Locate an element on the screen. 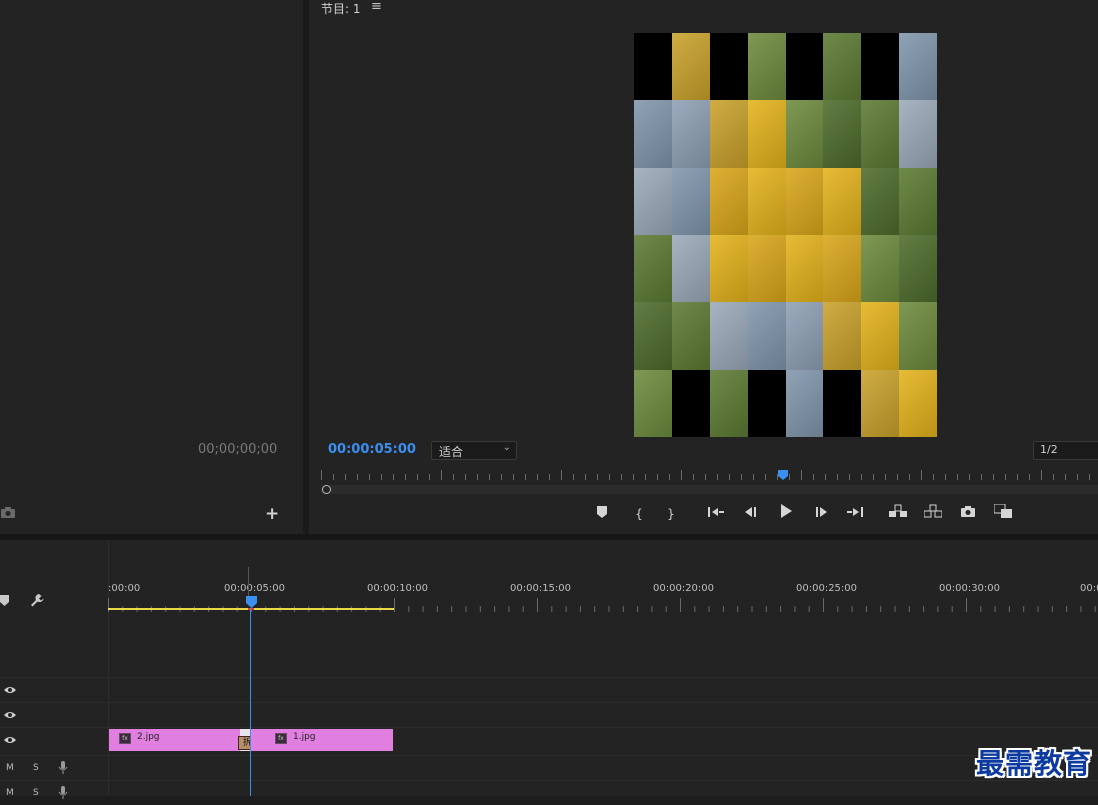 Image resolution: width=1098 pixels, height=805 pixels. timeline-clip: fx 2.jpg 拆分 is located at coordinates (187, 740).